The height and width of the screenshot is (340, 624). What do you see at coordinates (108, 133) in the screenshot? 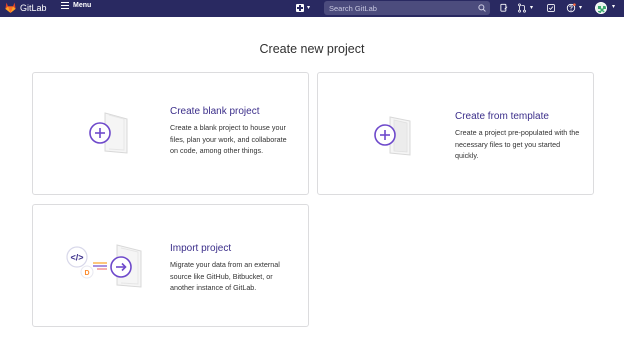
I see `blank-project-illustration-icon` at bounding box center [108, 133].